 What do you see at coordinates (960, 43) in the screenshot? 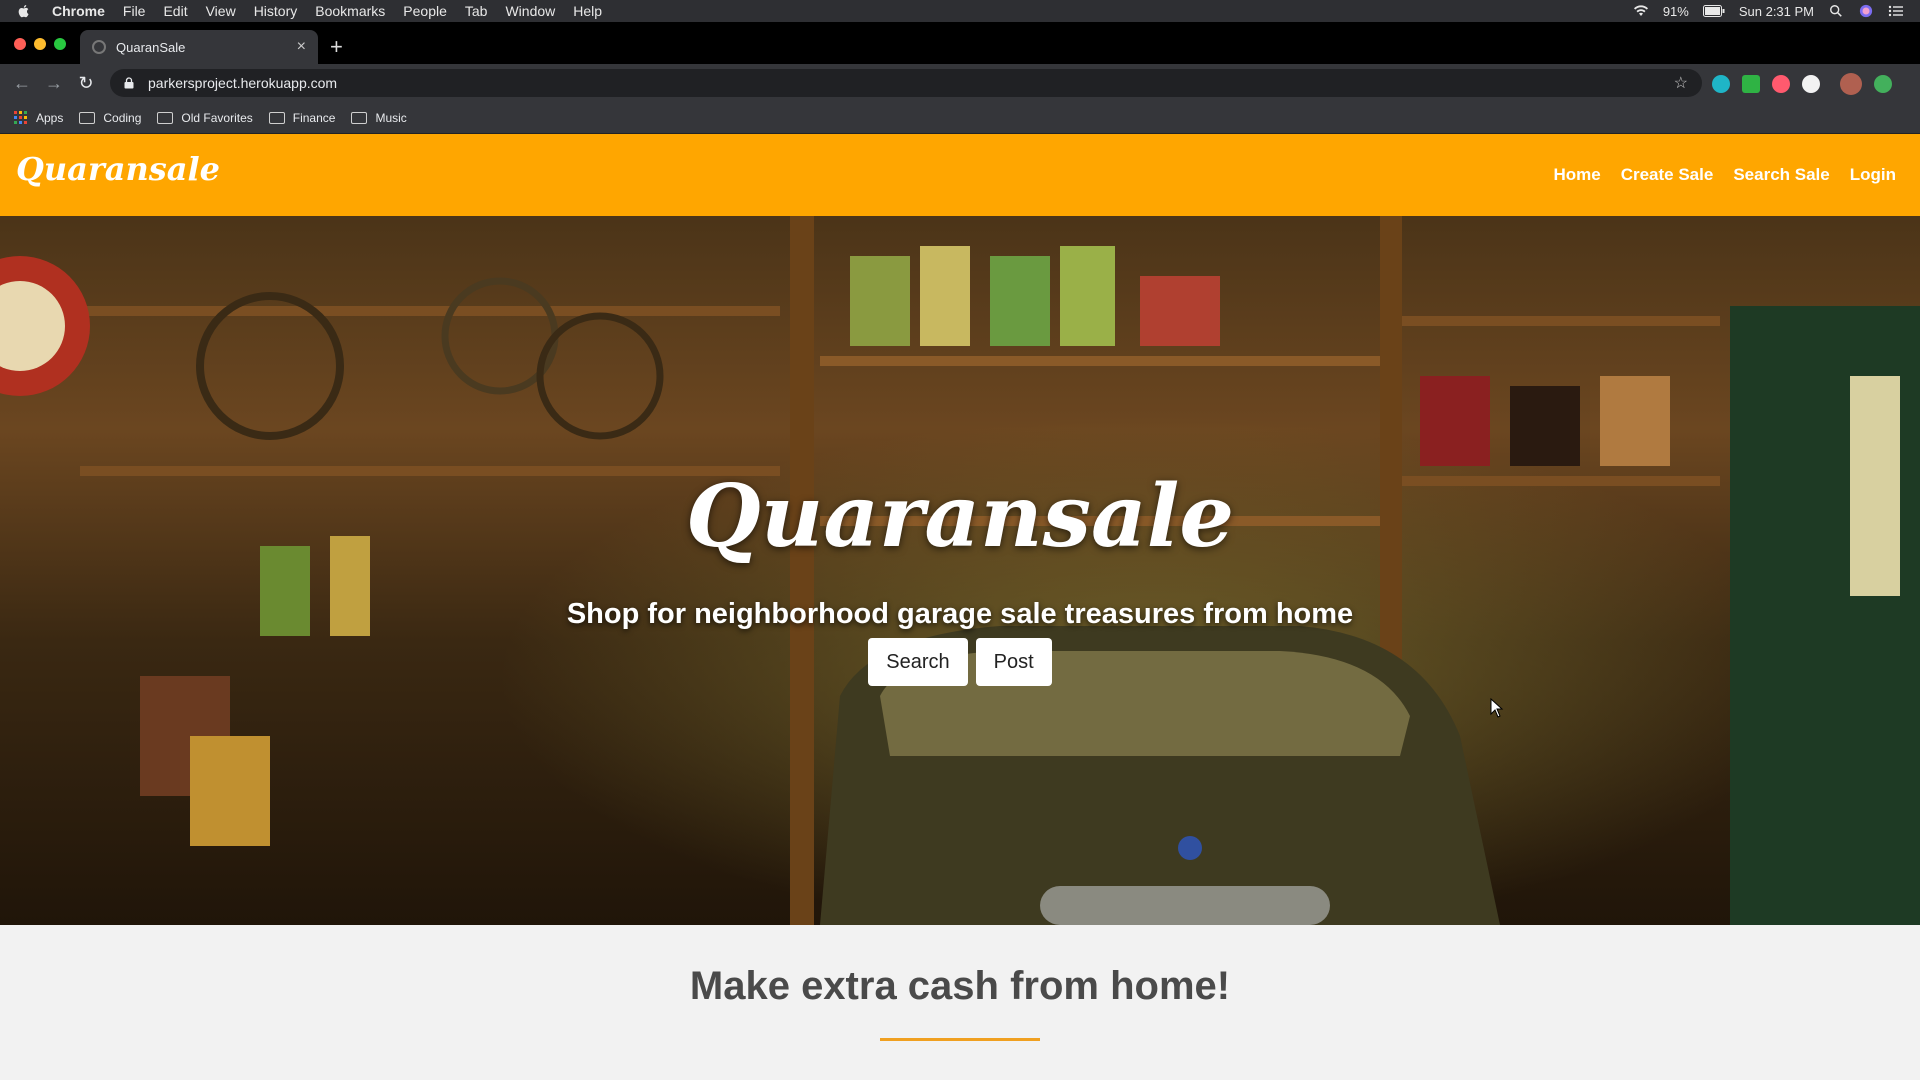
I see `browser-tab-strip: QuaranSale × +` at bounding box center [960, 43].